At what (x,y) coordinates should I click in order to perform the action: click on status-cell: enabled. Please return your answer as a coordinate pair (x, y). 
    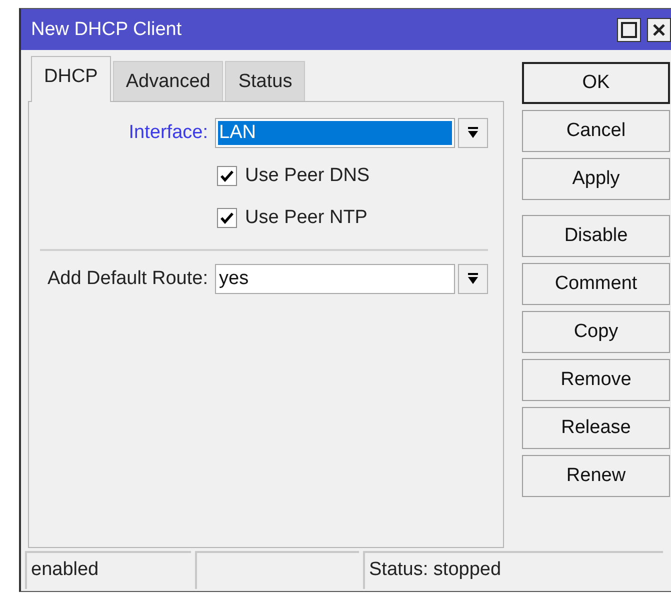
    Looking at the image, I should click on (108, 570).